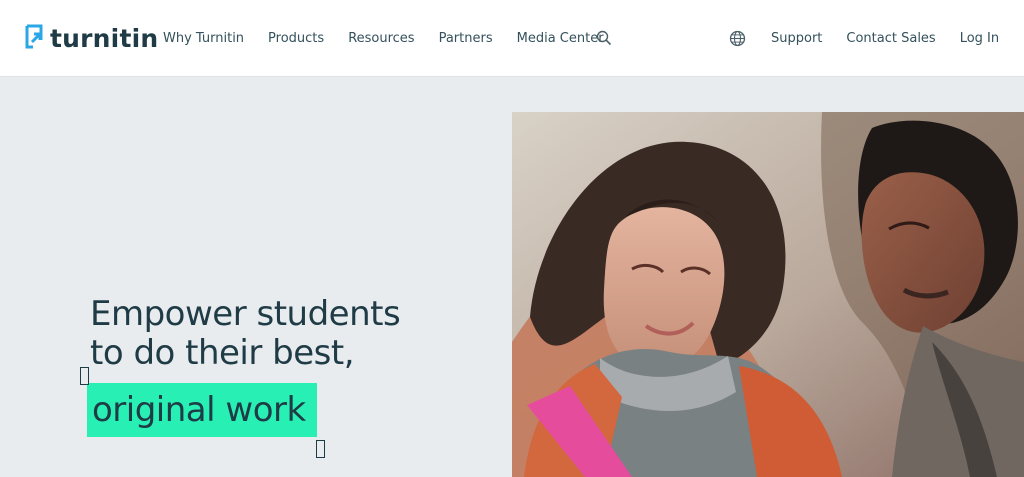 The width and height of the screenshot is (1024, 477). I want to click on text-caret-top, so click(84, 376).